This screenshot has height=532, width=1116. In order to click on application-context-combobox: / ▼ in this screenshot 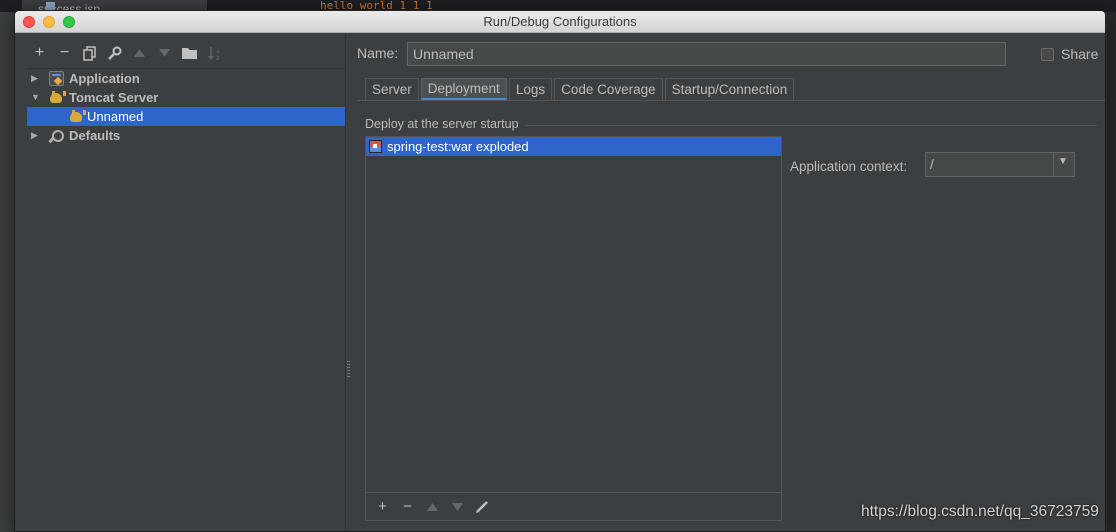, I will do `click(1000, 164)`.